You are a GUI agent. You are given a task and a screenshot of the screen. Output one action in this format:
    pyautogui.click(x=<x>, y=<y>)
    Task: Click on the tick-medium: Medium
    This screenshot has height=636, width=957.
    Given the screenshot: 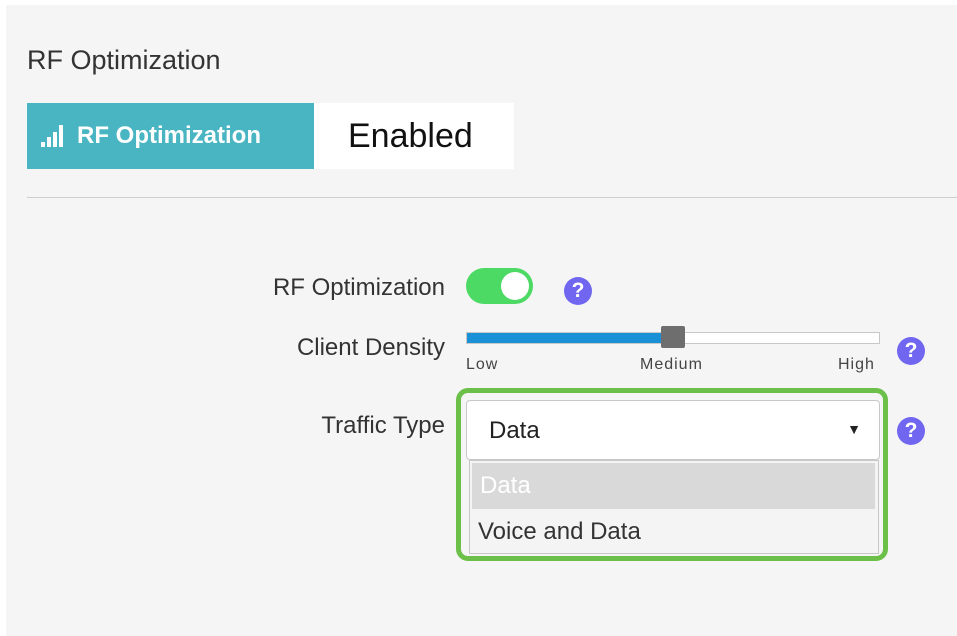 What is the action you would take?
    pyautogui.click(x=671, y=364)
    